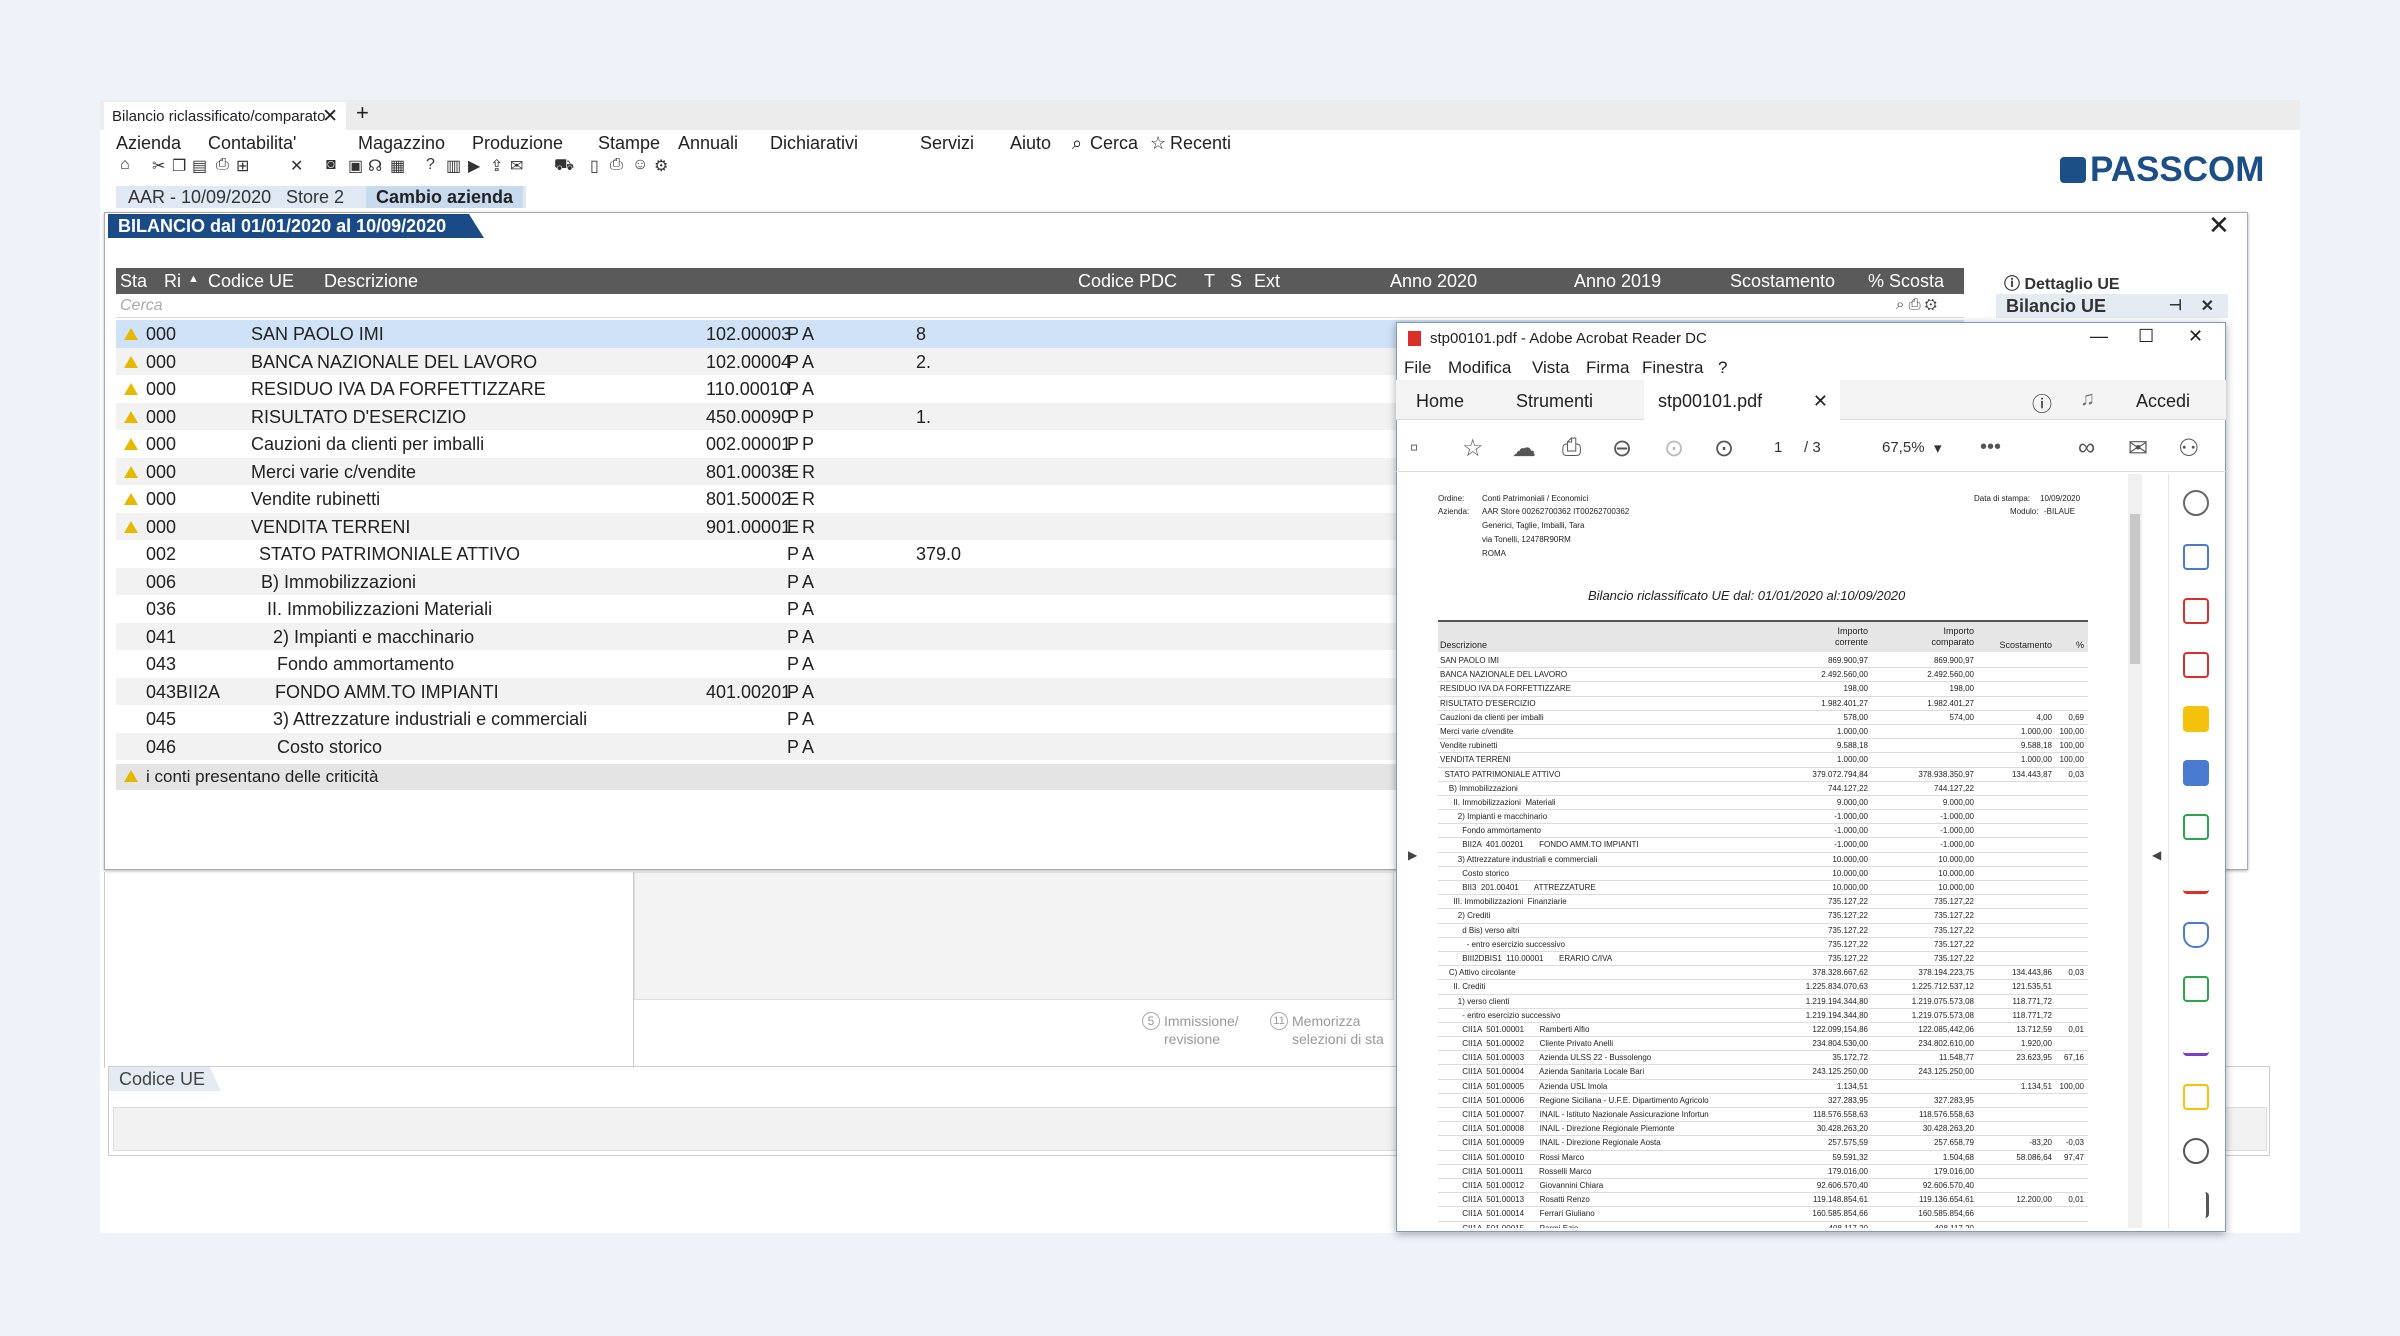  Describe the element at coordinates (1524, 448) in the screenshot. I see `upload-icon: ☁` at that location.